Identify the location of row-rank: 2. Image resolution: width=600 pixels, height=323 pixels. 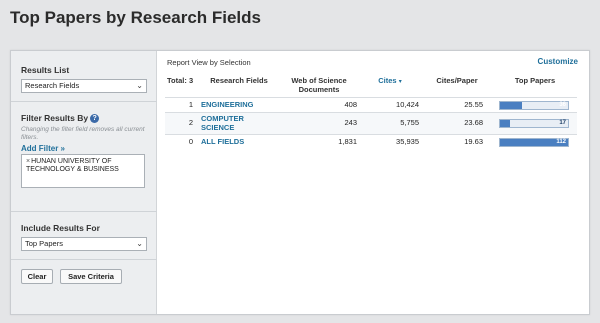
(182, 123).